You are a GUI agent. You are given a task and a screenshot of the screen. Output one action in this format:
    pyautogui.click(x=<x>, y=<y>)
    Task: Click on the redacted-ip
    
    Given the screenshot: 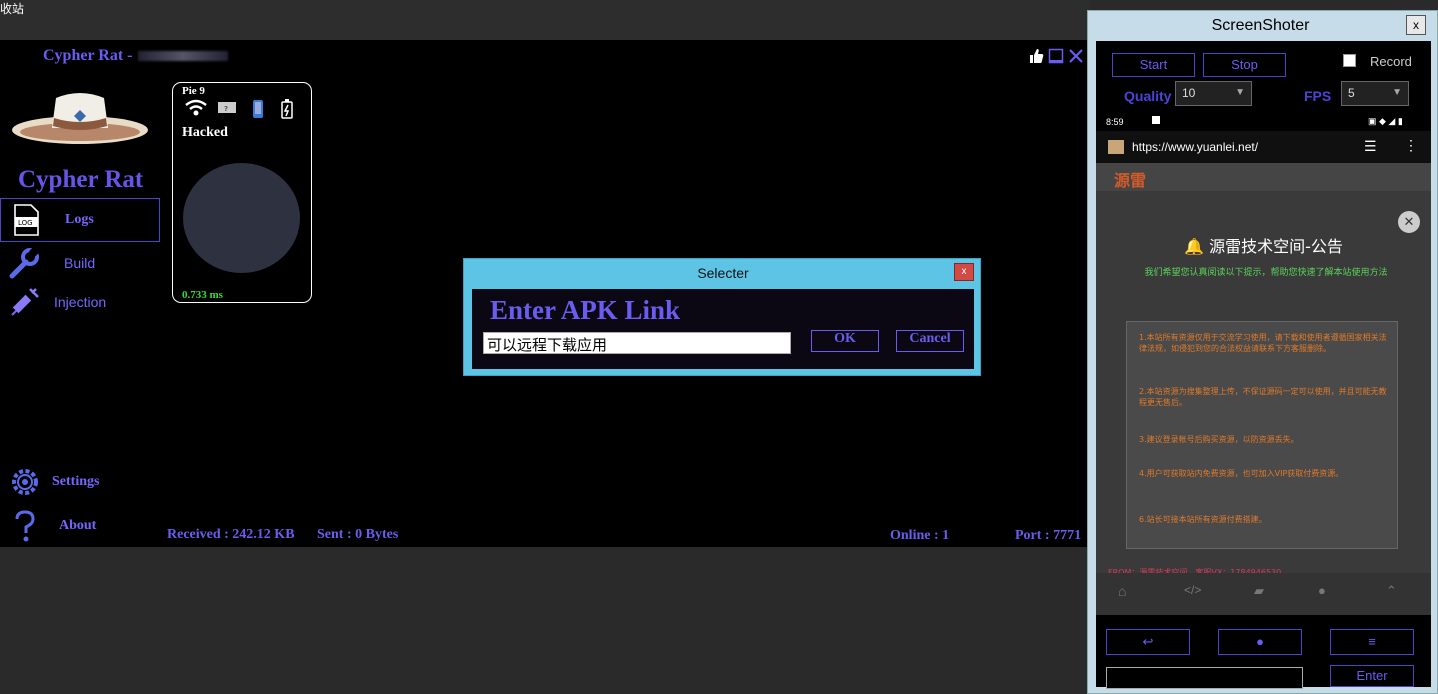 What is the action you would take?
    pyautogui.click(x=183, y=56)
    